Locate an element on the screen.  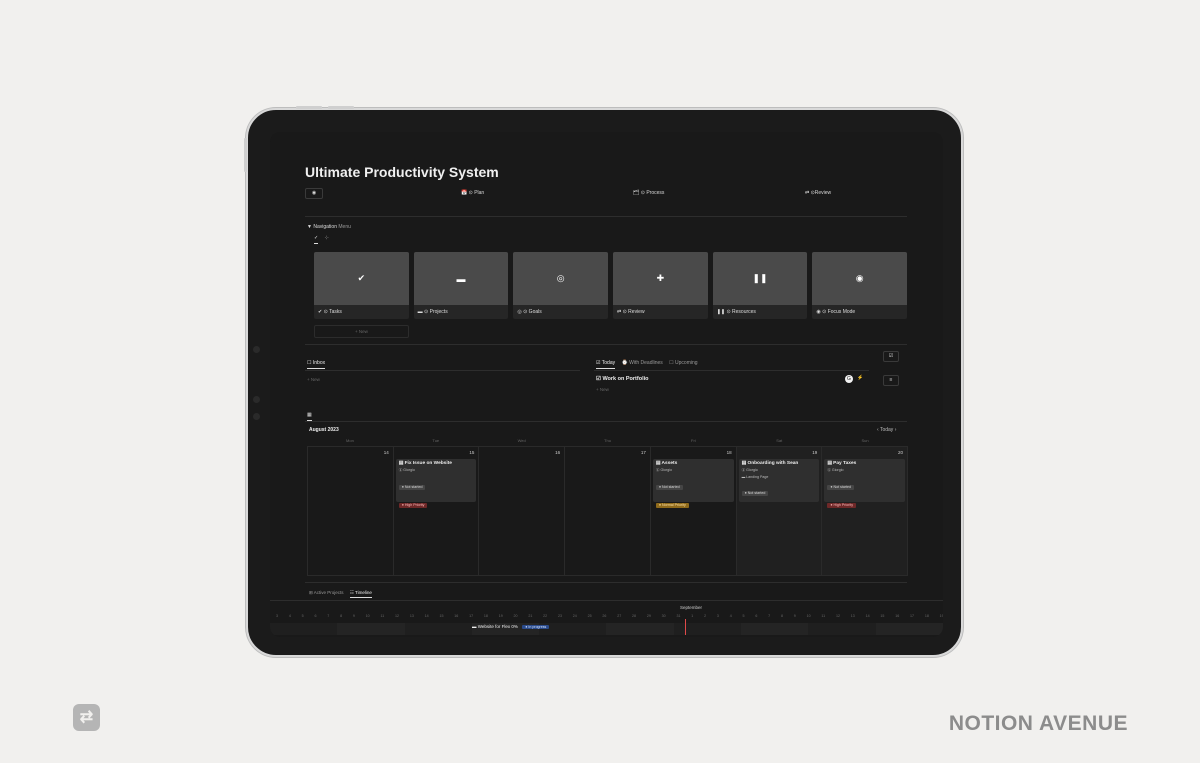
weekday-header: Mon Tue Wed Thu Fri Sat Sun is located at coordinates (607, 440).